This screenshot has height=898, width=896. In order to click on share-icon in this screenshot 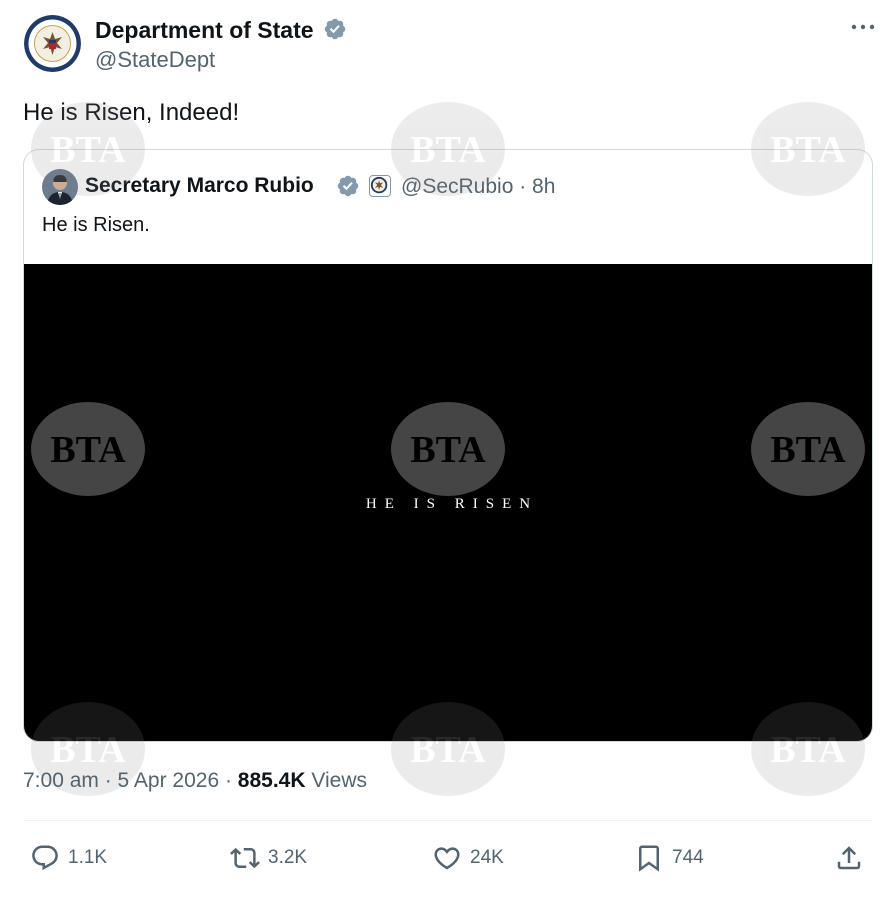, I will do `click(849, 858)`.